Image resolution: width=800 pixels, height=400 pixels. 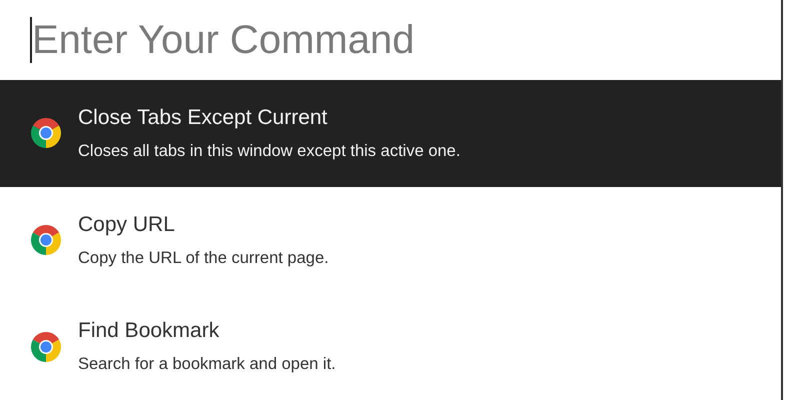 What do you see at coordinates (269, 151) in the screenshot?
I see `command-description: Closes all tabs in this window except this active one.` at bounding box center [269, 151].